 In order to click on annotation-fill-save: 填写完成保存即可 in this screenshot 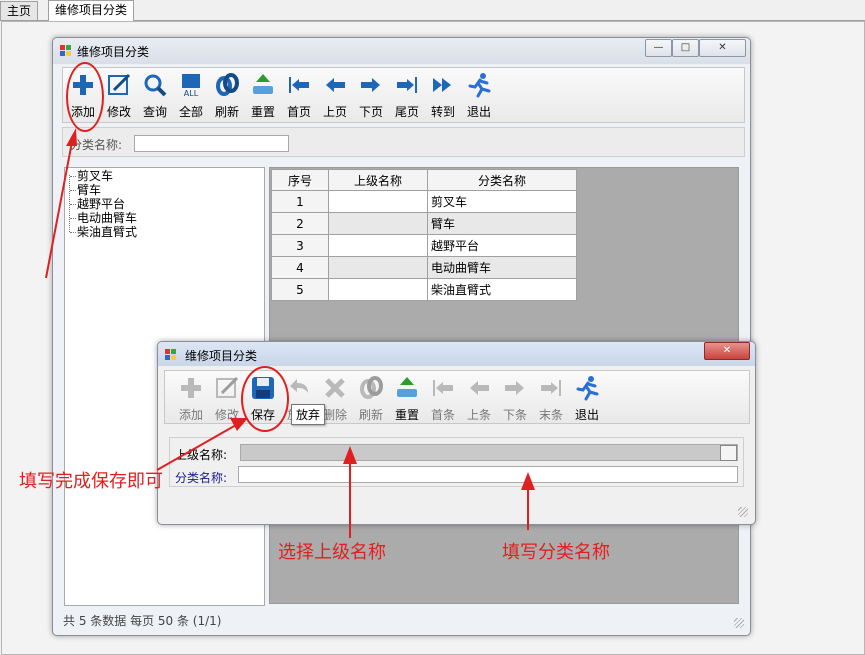, I will do `click(91, 481)`.